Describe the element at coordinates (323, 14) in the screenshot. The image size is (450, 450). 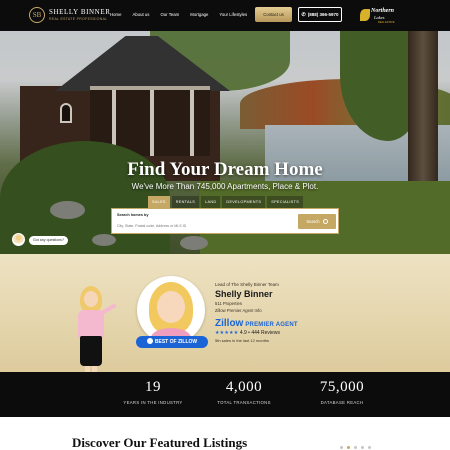
I see `phone-number: (888) 366-5970` at that location.